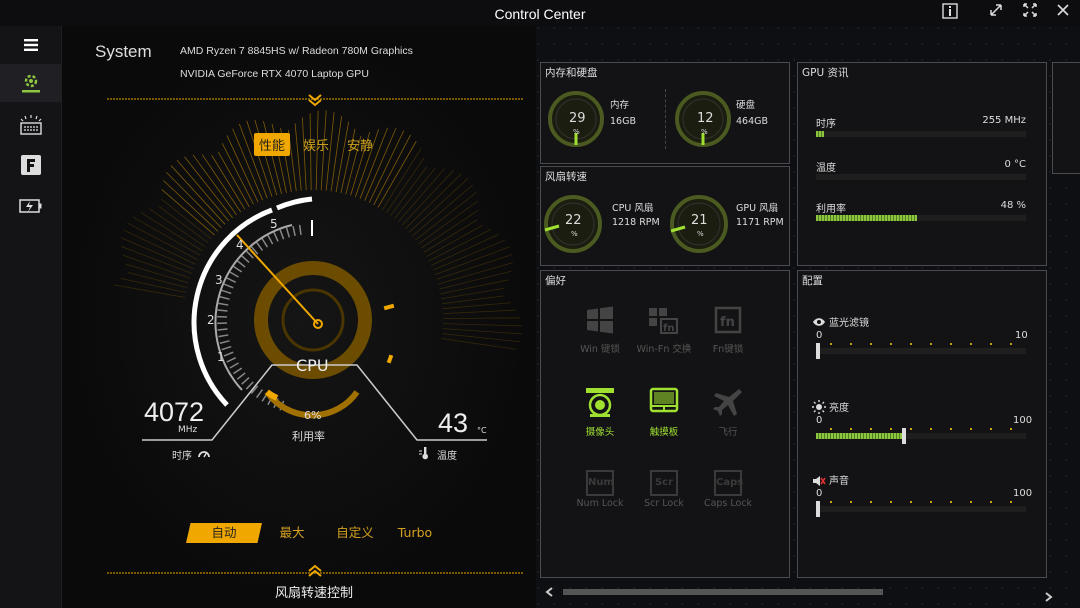 The height and width of the screenshot is (608, 1080). I want to click on battery-icon, so click(30, 206).